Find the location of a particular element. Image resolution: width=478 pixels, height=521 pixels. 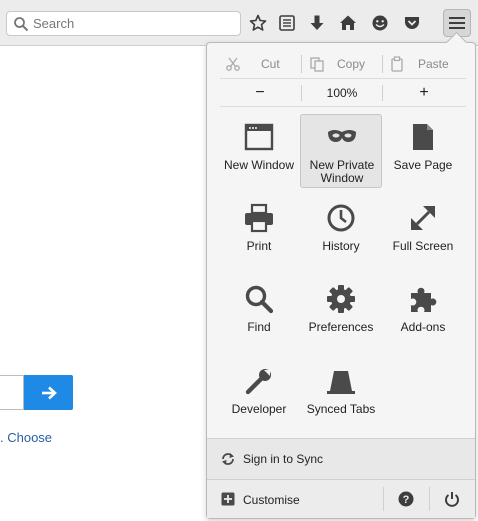

customise-label: Customise is located at coordinates (271, 500).